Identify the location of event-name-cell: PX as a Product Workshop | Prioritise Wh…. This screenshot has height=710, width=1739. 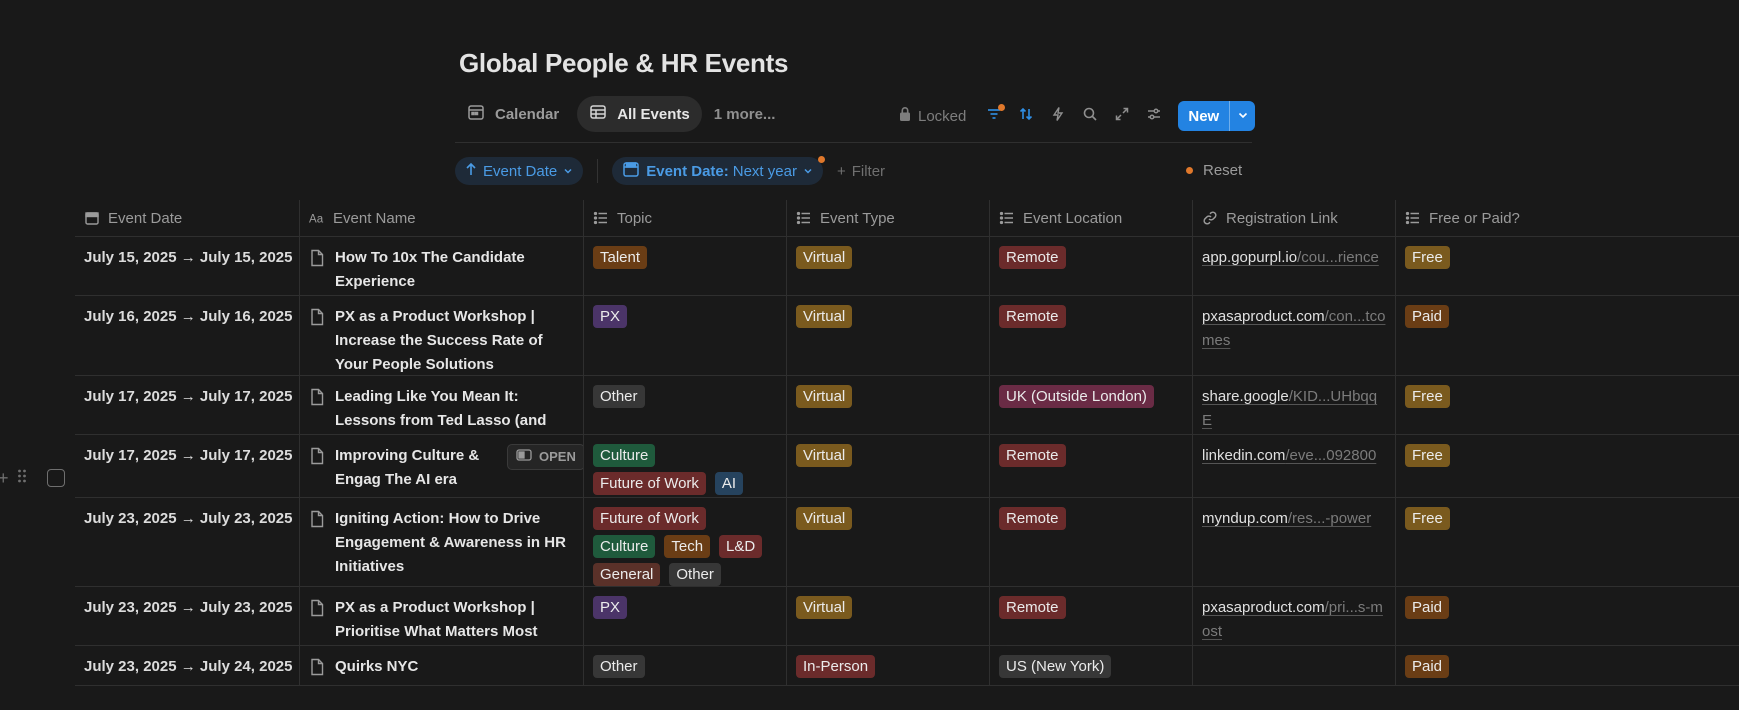
(442, 616).